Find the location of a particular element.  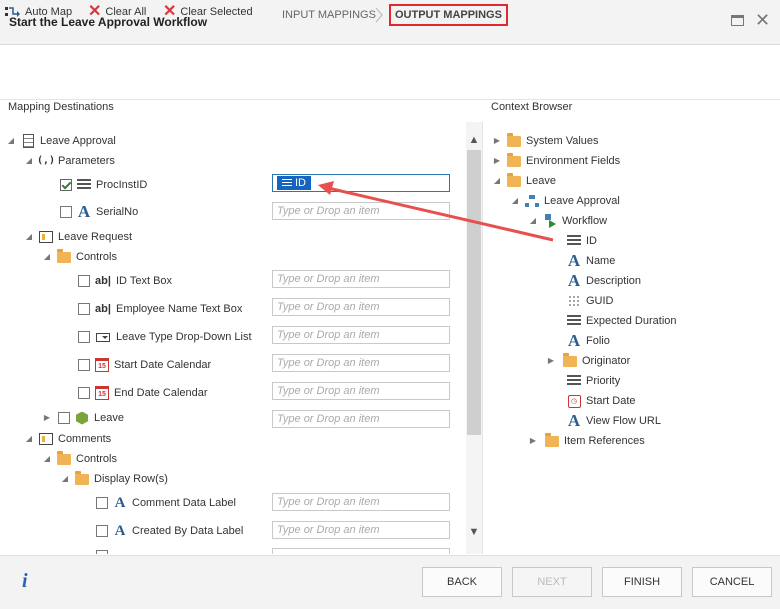

chevron-right-icon is located at coordinates (379, 15).